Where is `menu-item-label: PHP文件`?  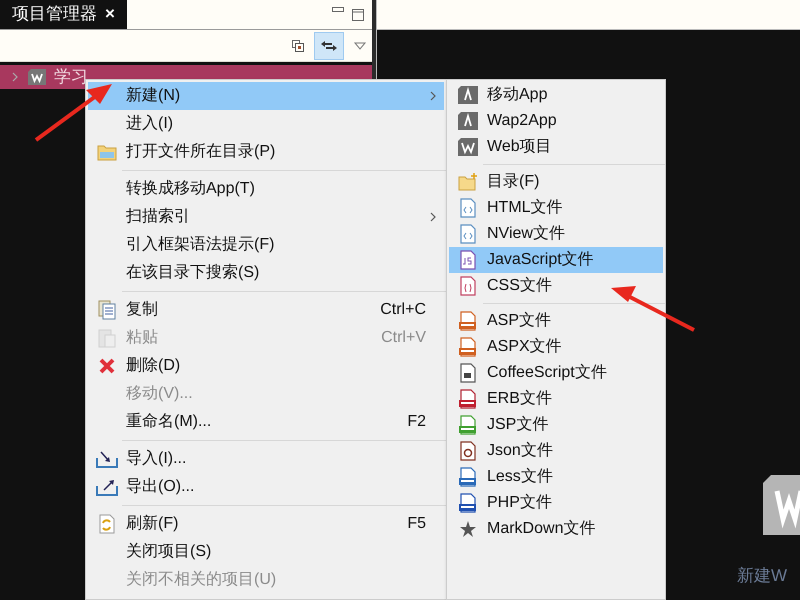 menu-item-label: PHP文件 is located at coordinates (520, 502).